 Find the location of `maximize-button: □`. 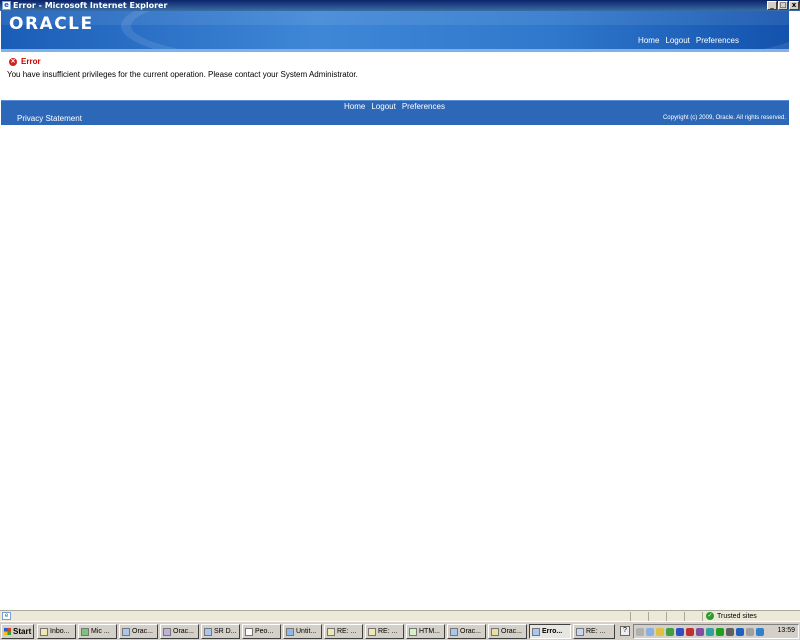

maximize-button: □ is located at coordinates (783, 5).